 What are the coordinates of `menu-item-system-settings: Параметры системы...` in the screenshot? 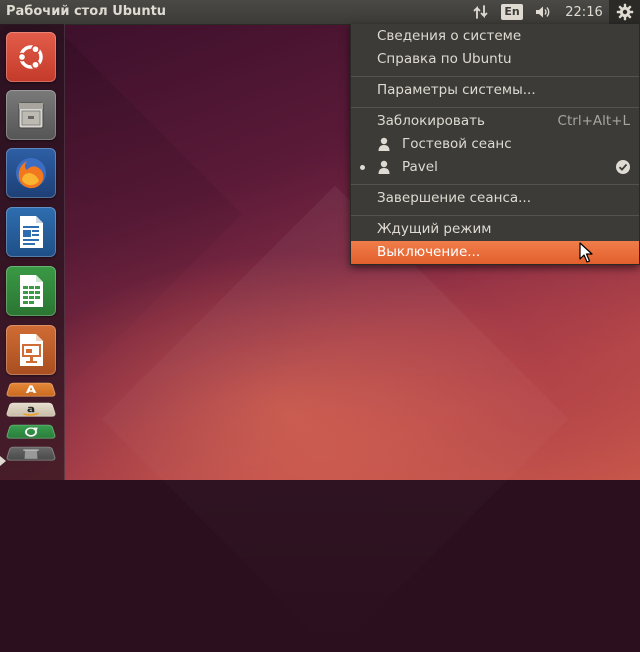 It's located at (495, 90).